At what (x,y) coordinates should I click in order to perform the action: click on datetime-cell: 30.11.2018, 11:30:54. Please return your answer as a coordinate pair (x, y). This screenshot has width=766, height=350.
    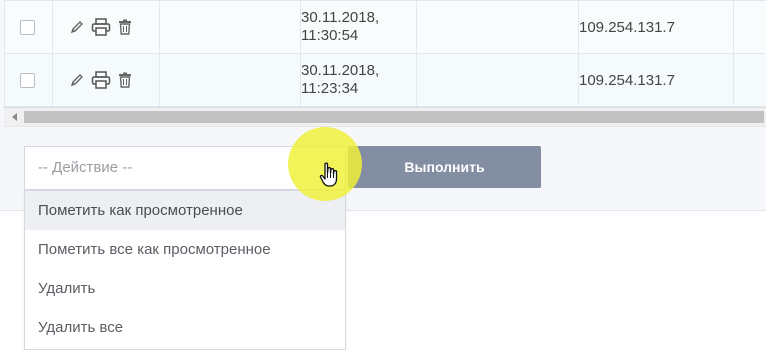
    Looking at the image, I should click on (359, 27).